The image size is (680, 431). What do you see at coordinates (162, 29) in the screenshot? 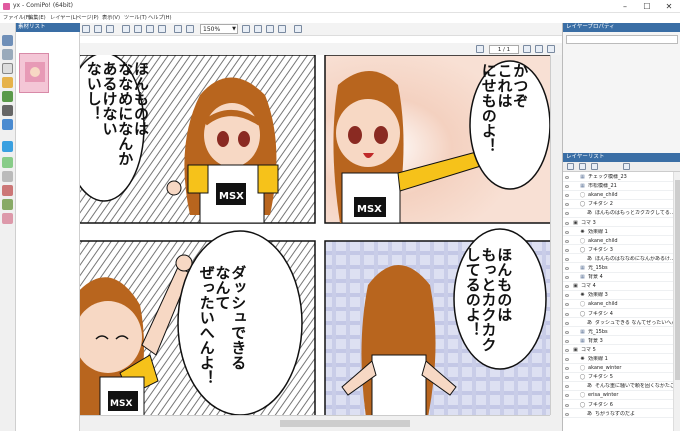
I see `paste-icon` at bounding box center [162, 29].